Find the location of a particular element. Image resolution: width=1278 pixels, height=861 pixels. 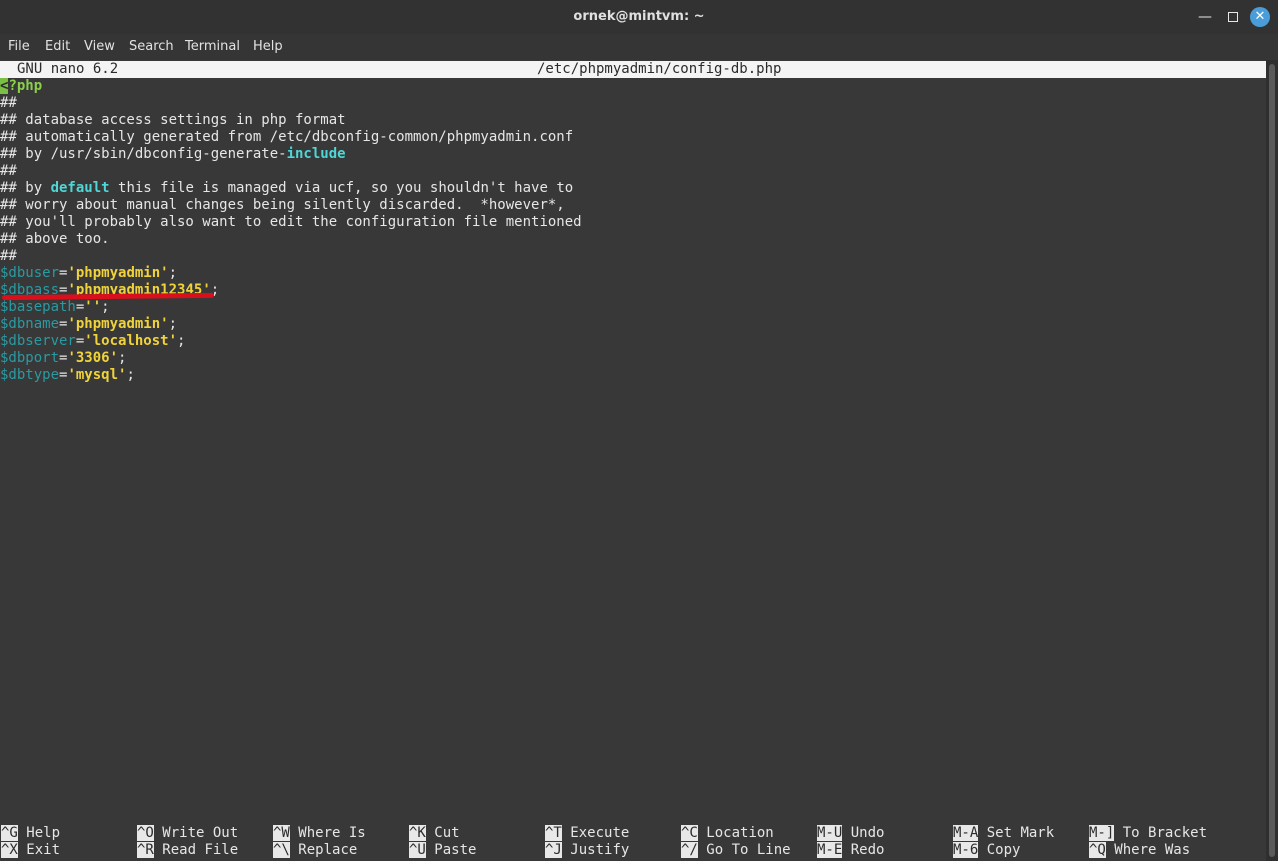

shortcut-key: M-U is located at coordinates (830, 833).